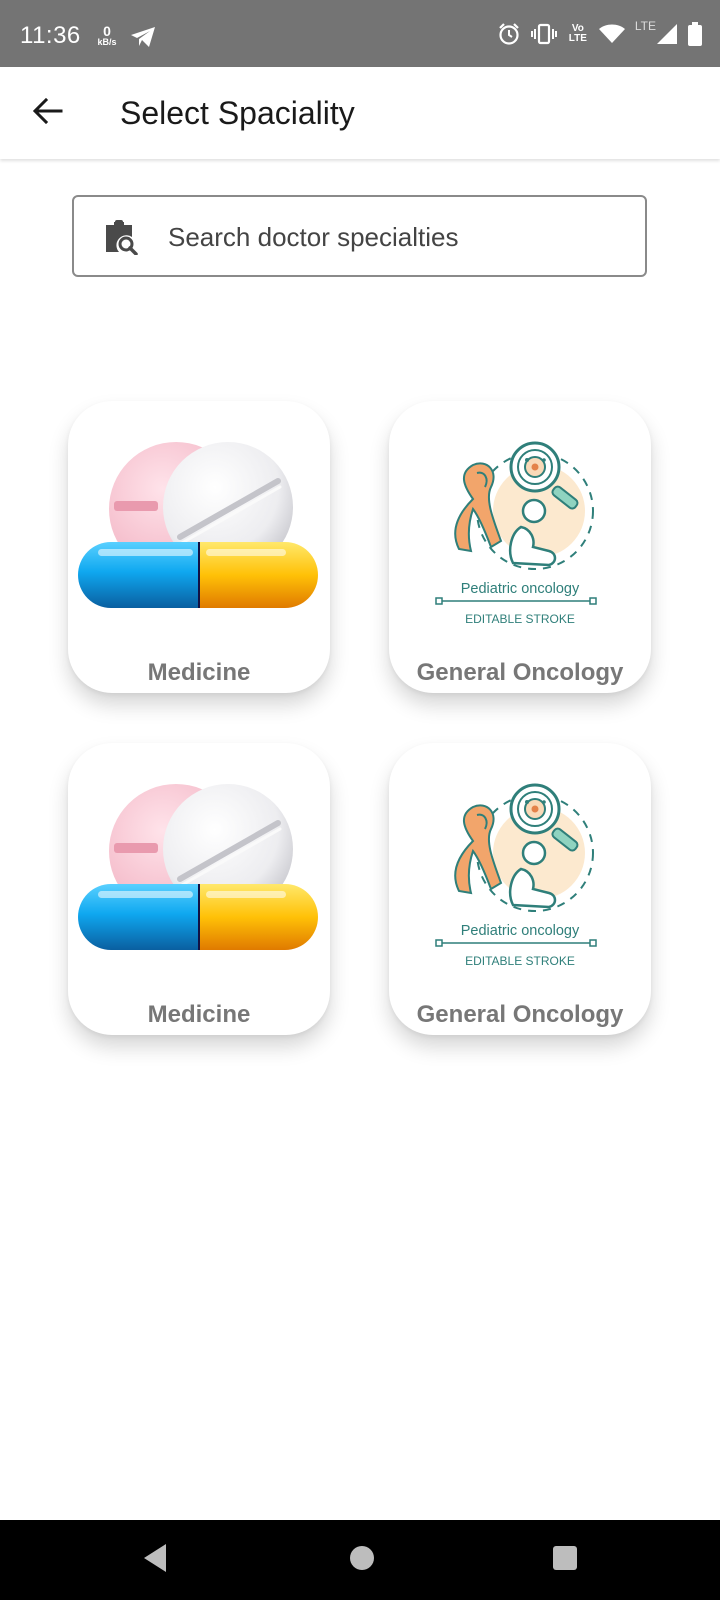 The width and height of the screenshot is (720, 1600). What do you see at coordinates (509, 34) in the screenshot?
I see `alarm-icon` at bounding box center [509, 34].